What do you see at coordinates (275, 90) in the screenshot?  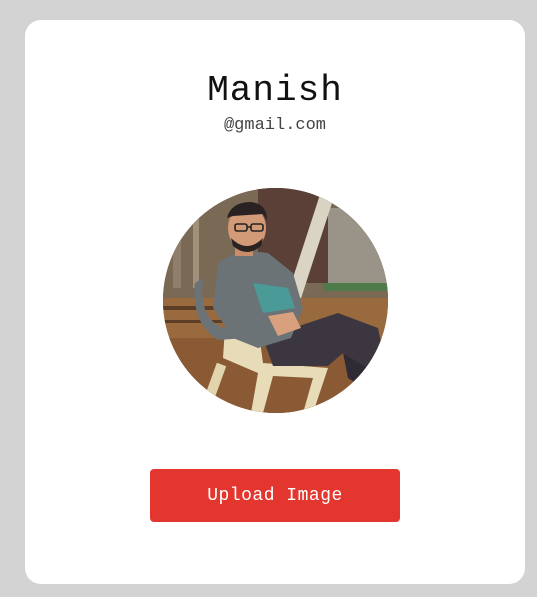 I see `profile-name: Manish` at bounding box center [275, 90].